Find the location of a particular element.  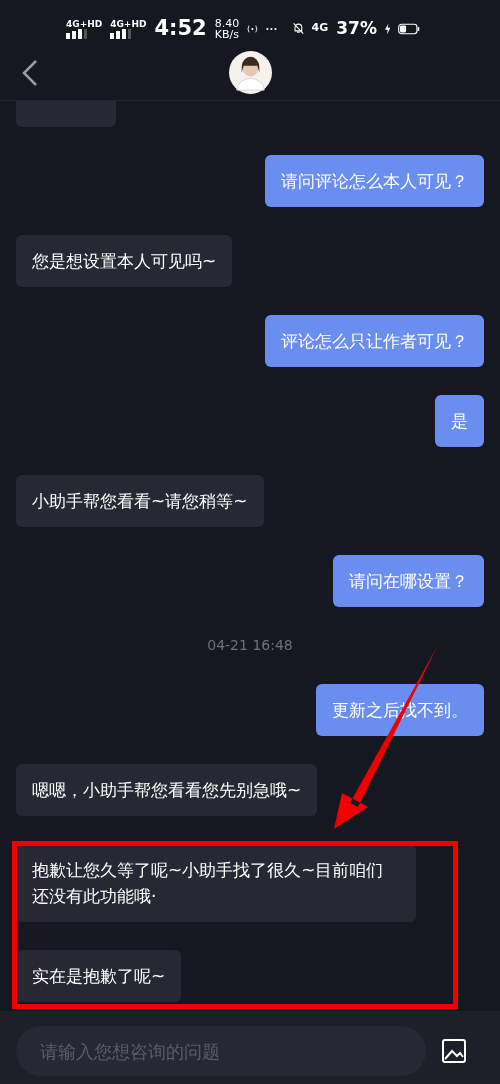

clock-time: 4:52 is located at coordinates (180, 28).